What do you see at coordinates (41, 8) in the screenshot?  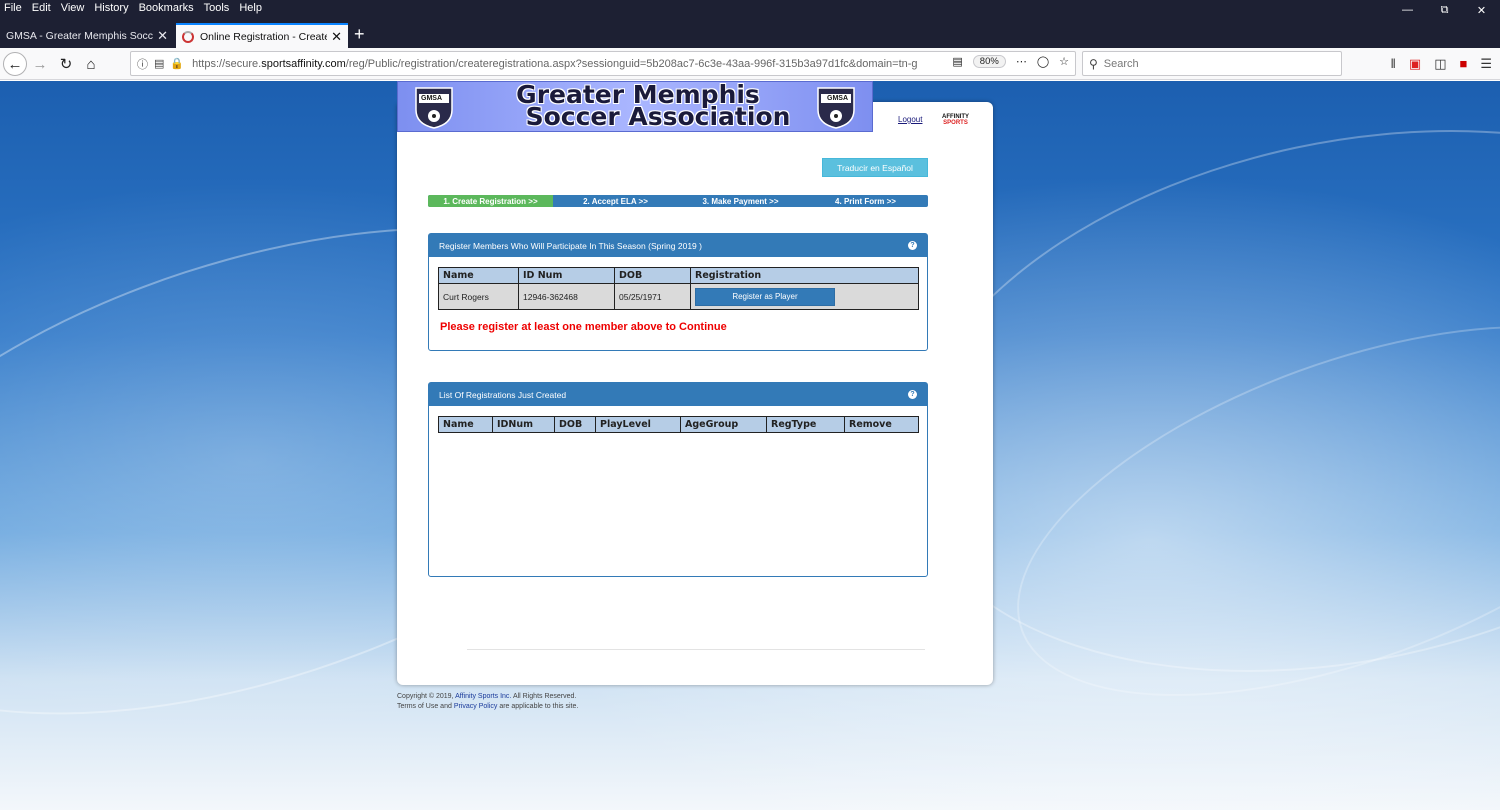 I see `menu-edit: Edit` at bounding box center [41, 8].